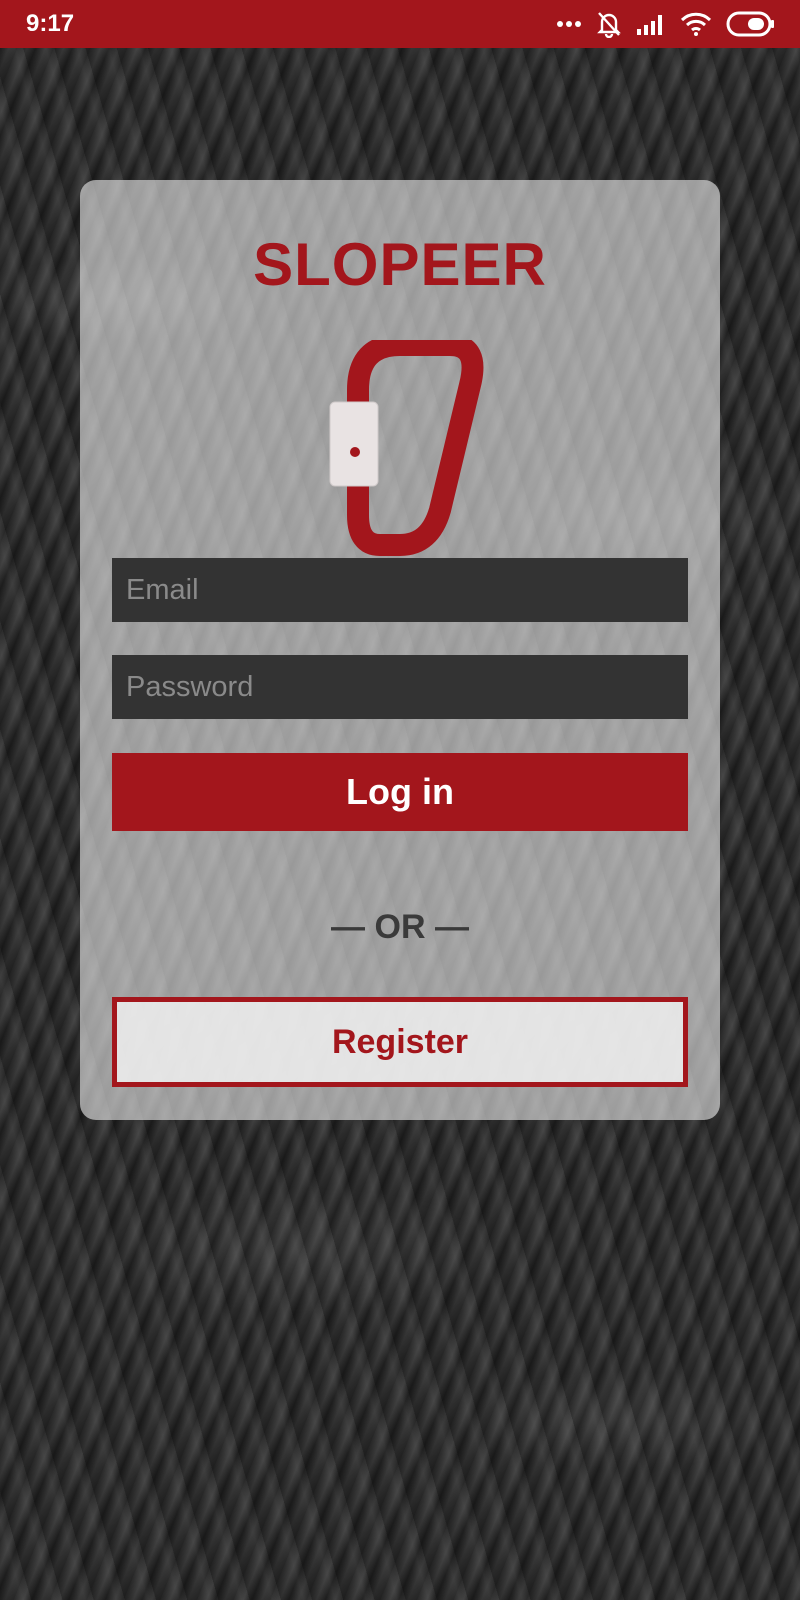 The width and height of the screenshot is (800, 1600). I want to click on or-divider: — OR —, so click(400, 927).